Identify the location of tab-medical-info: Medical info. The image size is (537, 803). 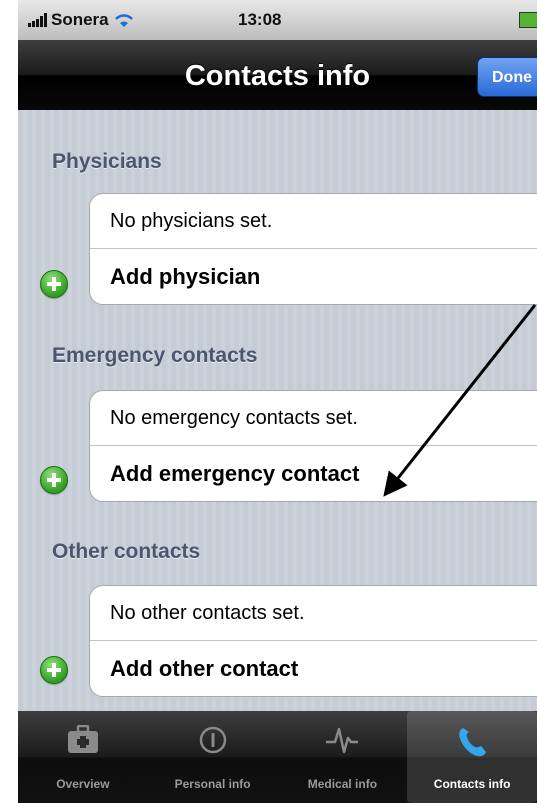
(343, 757).